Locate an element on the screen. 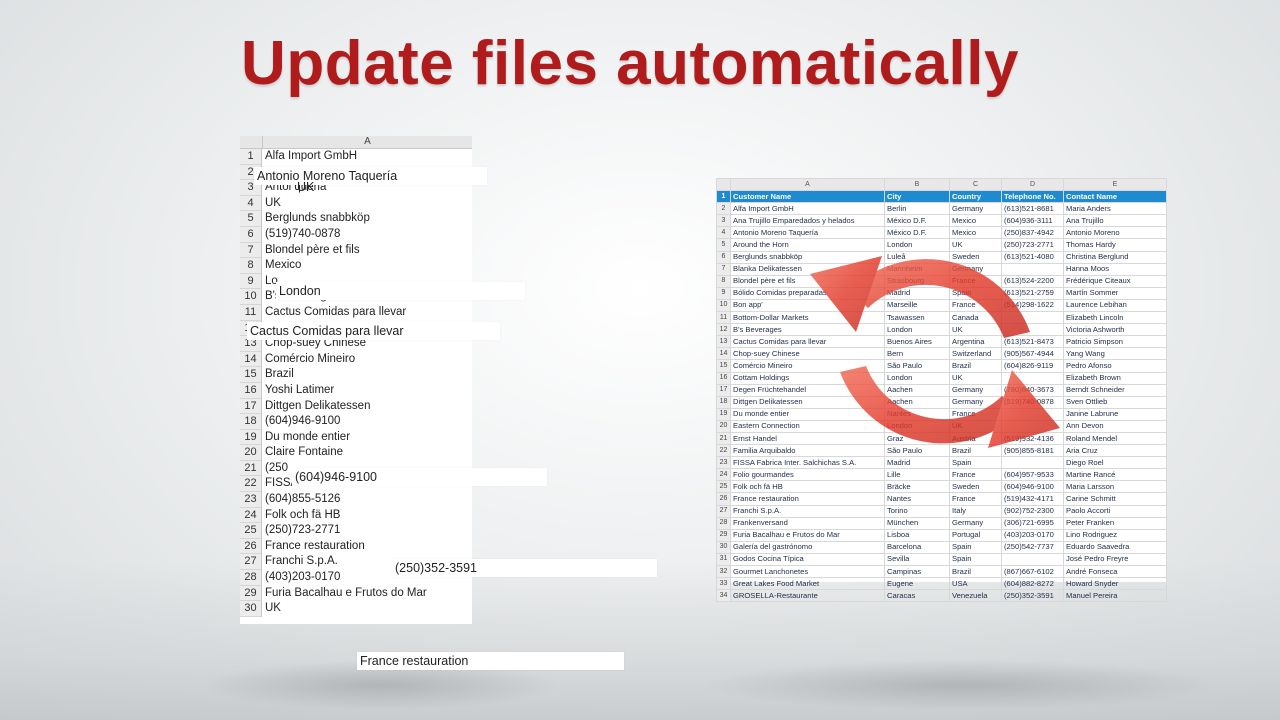  table-cell: Caracas is located at coordinates (917, 596).